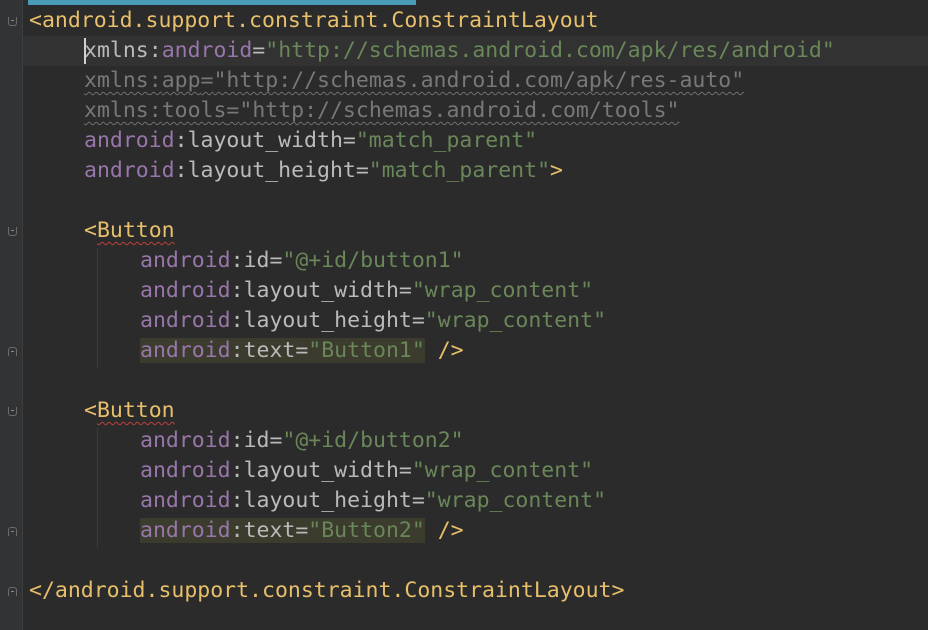 The width and height of the screenshot is (928, 630). I want to click on hardcoded-text-highlight: android:text="Button2", so click(282, 530).